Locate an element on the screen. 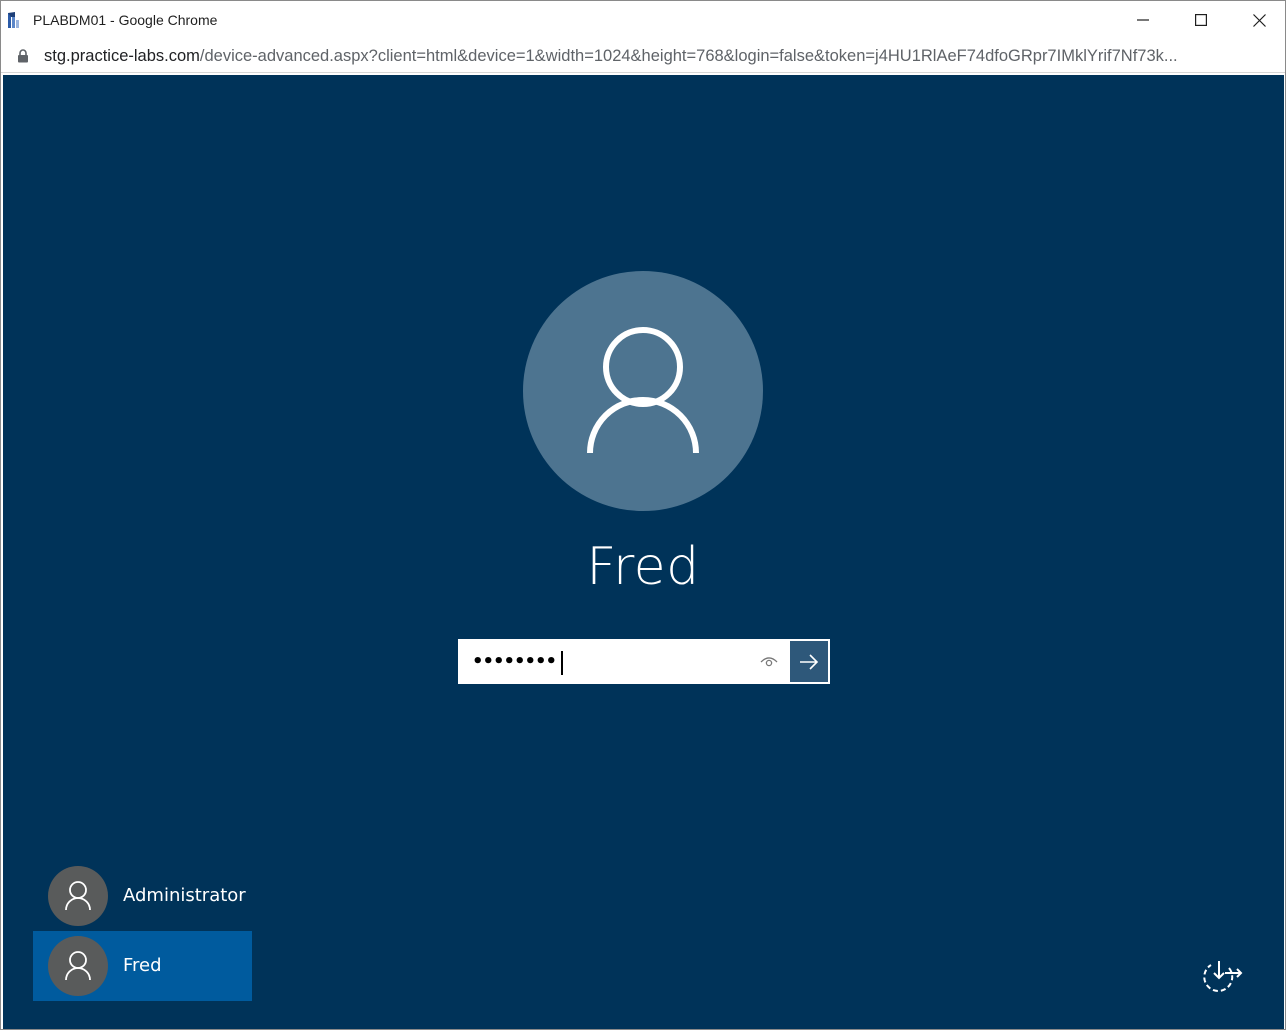 Image resolution: width=1286 pixels, height=1030 pixels. ease-of-access-power-icon is located at coordinates (1222, 977).